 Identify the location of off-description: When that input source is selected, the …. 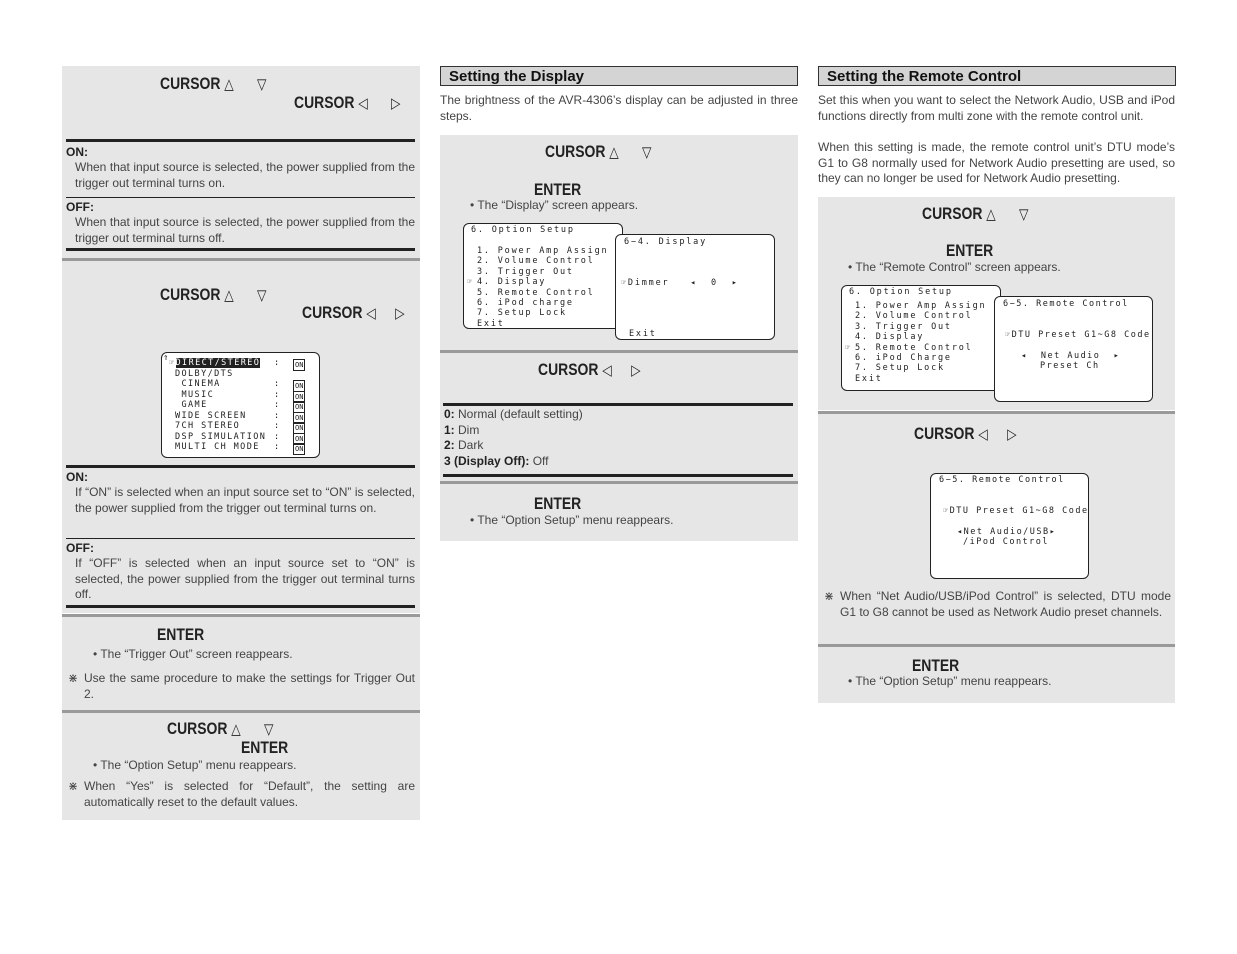
(245, 230).